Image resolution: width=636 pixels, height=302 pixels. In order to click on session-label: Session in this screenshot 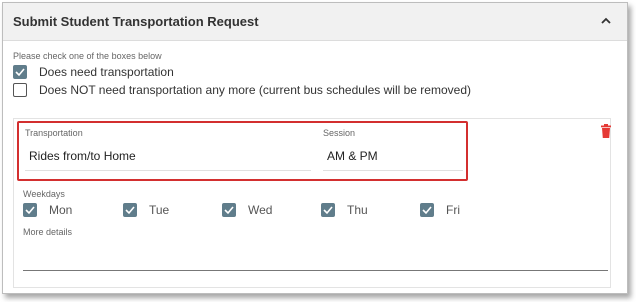, I will do `click(339, 133)`.